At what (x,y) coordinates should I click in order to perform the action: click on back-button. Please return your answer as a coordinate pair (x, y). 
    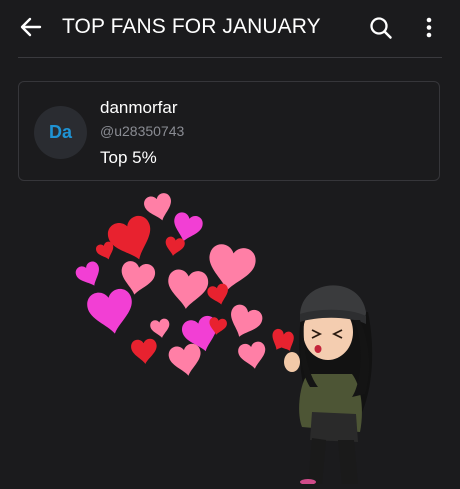
    Looking at the image, I should click on (31, 27).